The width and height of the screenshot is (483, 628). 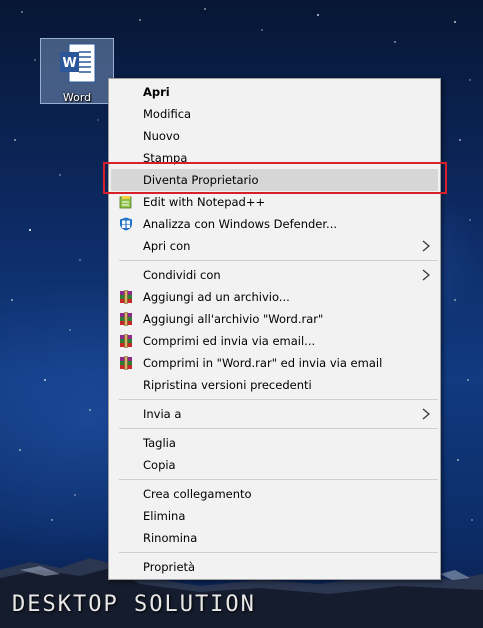 What do you see at coordinates (134, 604) in the screenshot?
I see `watermark-text: DESKTOP SOLUTION` at bounding box center [134, 604].